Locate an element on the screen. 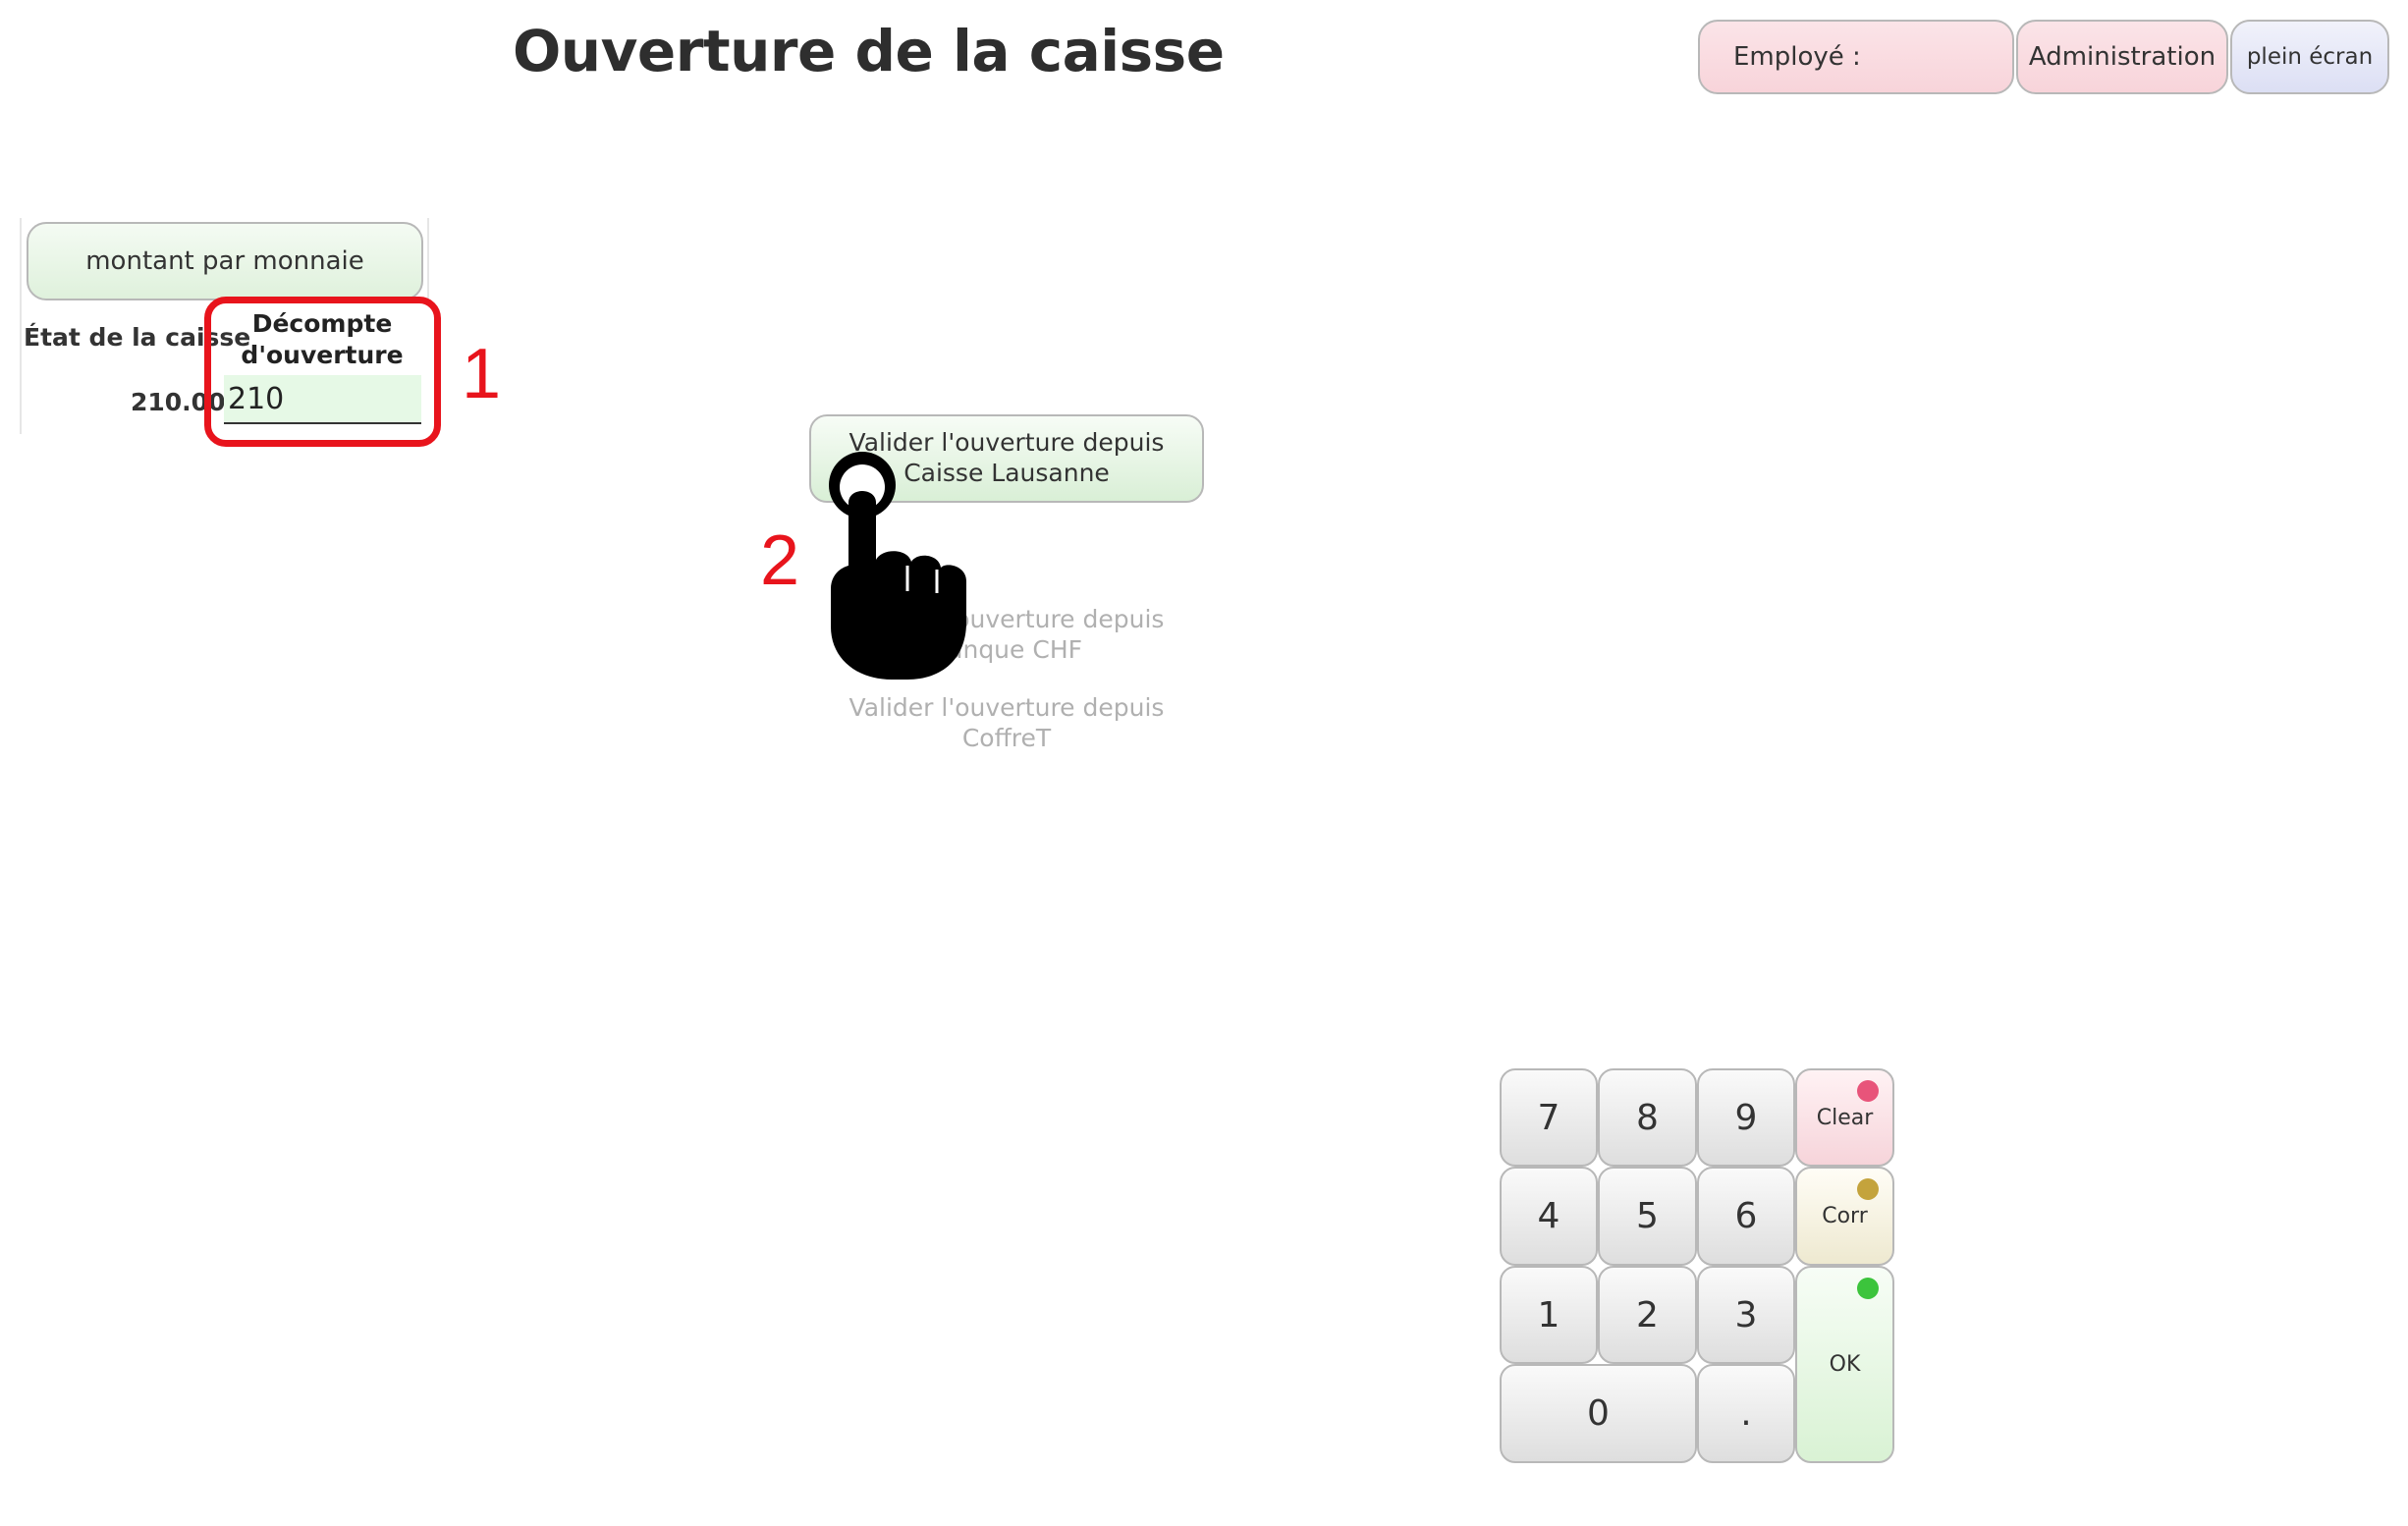 This screenshot has height=1526, width=2408. employee-button: Employé : is located at coordinates (1856, 57).